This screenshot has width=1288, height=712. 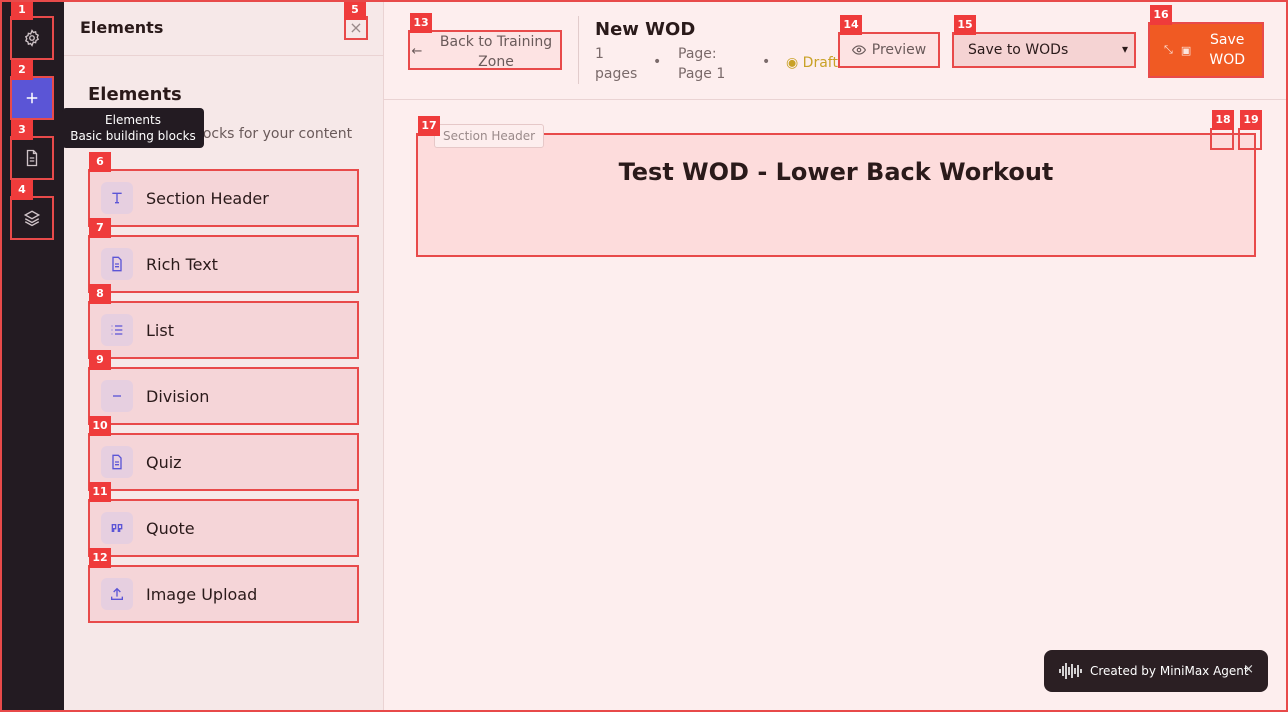 I want to click on settings-button, so click(x=32, y=38).